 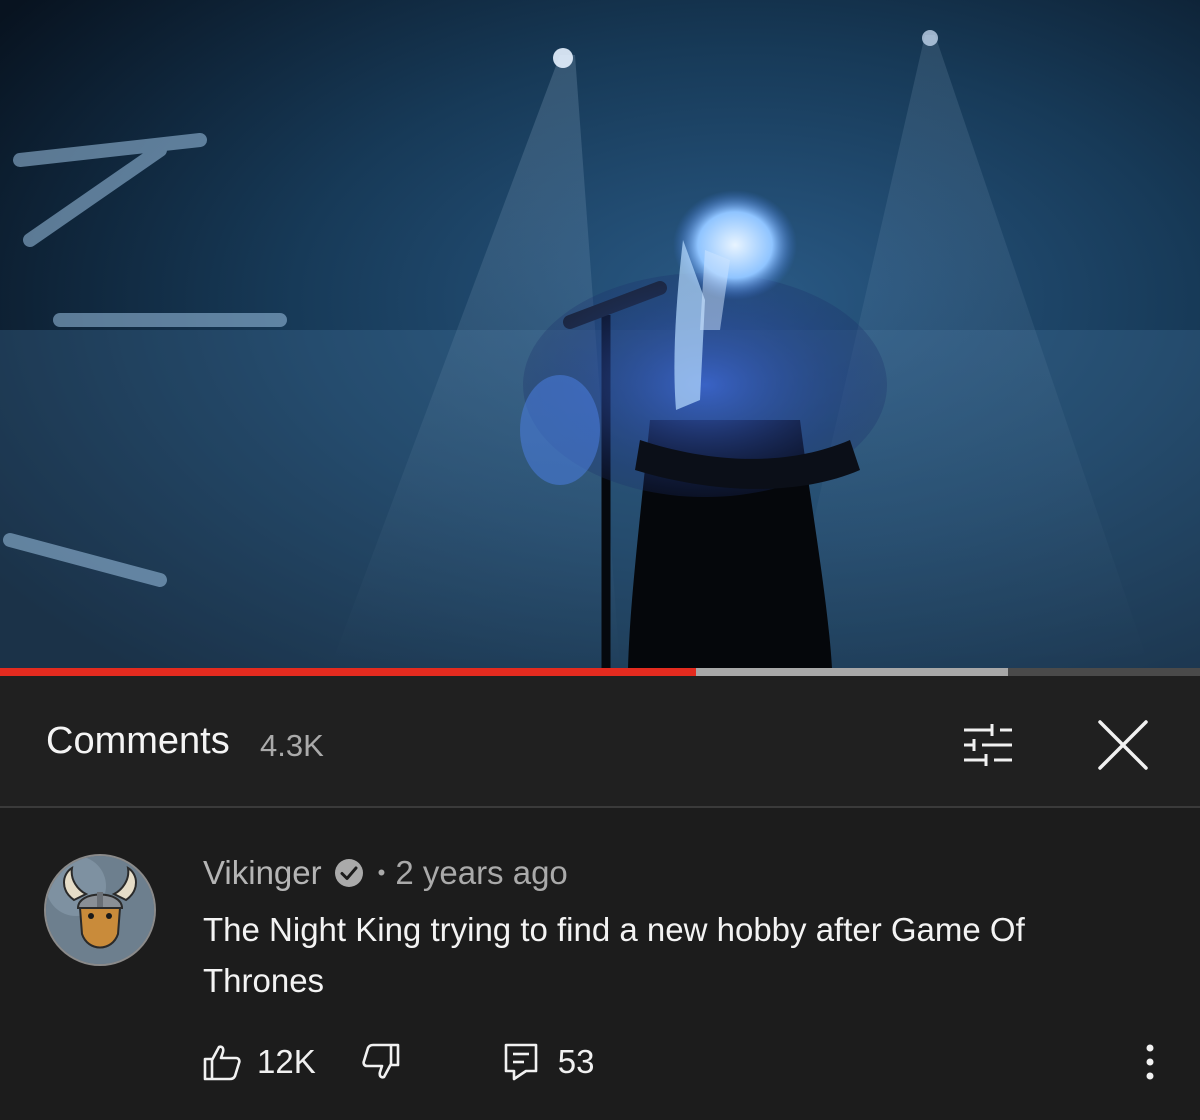 I want to click on close-icon, so click(x=1123, y=745).